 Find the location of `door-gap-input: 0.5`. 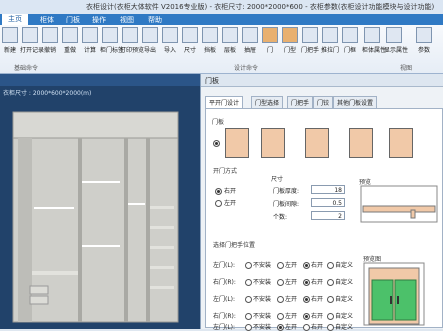

door-gap-input: 0.5 is located at coordinates (328, 202).